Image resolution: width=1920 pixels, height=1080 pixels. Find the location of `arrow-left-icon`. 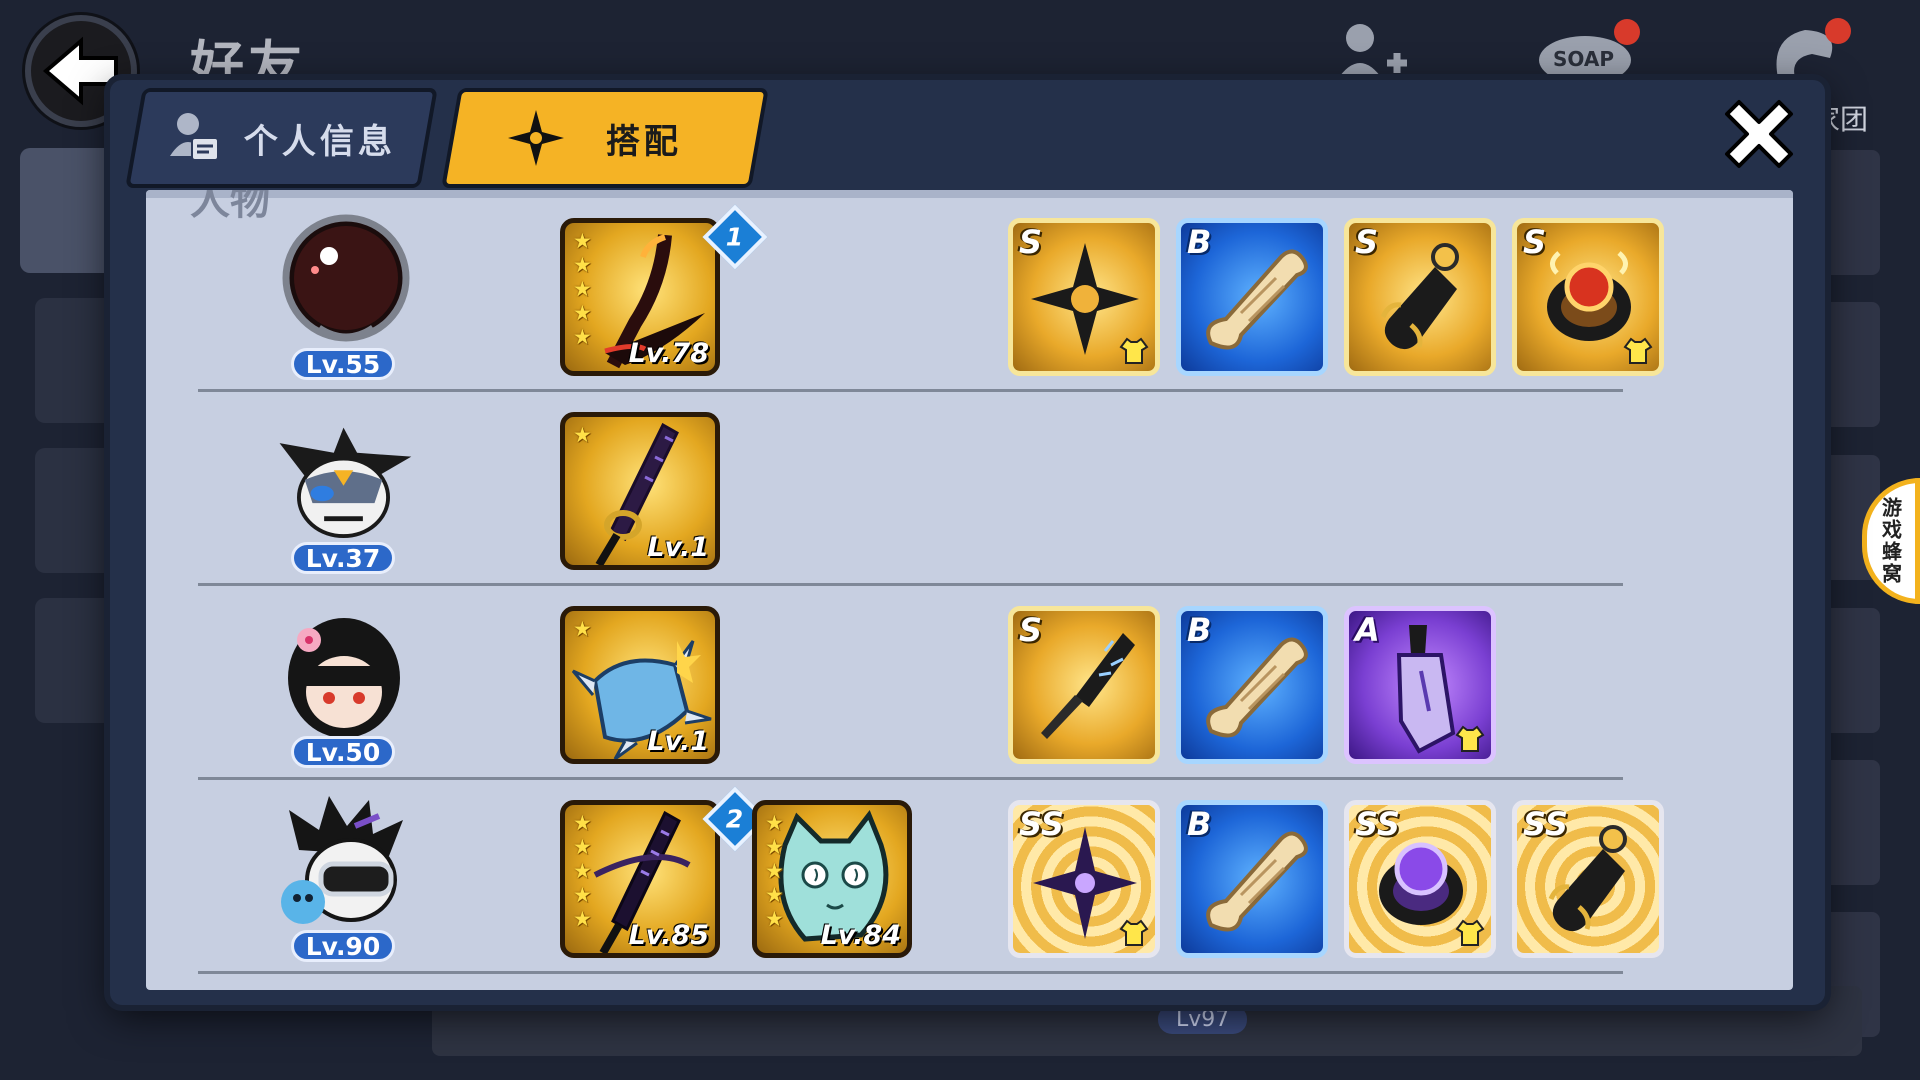

arrow-left-icon is located at coordinates (80, 71).